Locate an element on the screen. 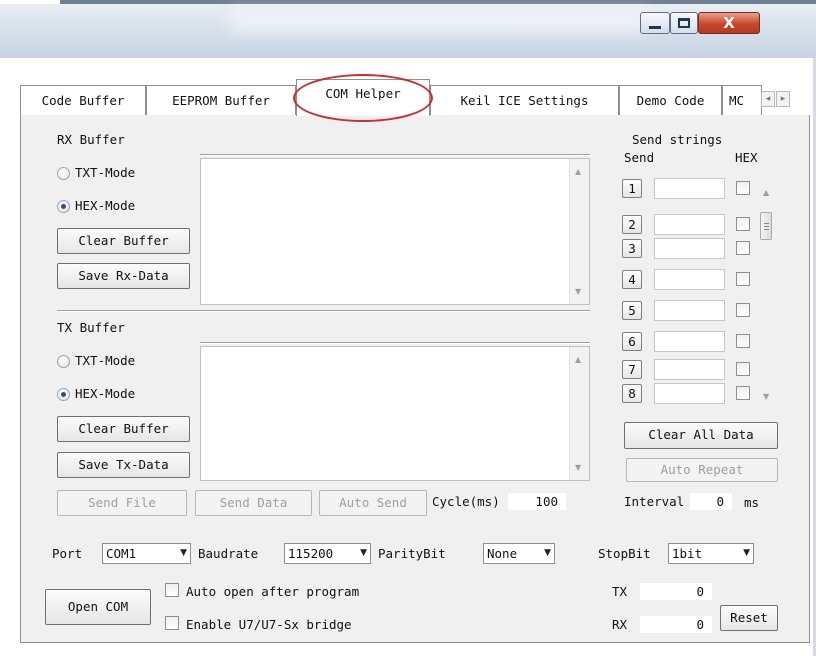  tab-code-buffer: Code Buffer is located at coordinates (83, 100).